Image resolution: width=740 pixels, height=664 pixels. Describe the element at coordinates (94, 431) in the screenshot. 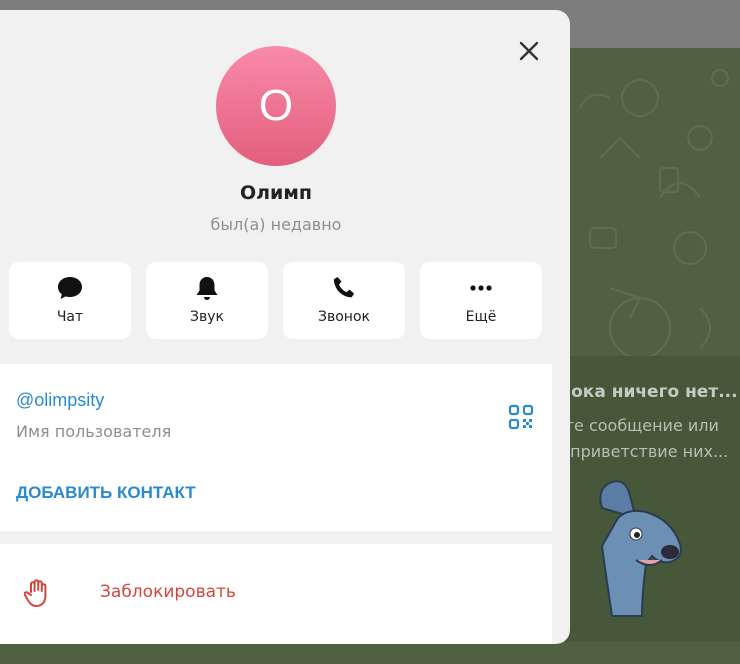

I see `username-label: Имя пользователя` at that location.